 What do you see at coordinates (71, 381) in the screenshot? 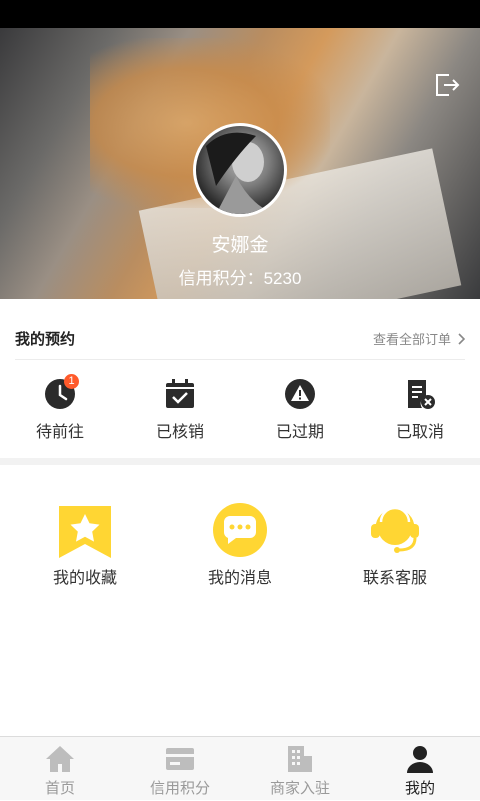
I see `pending-badge: 1` at bounding box center [71, 381].